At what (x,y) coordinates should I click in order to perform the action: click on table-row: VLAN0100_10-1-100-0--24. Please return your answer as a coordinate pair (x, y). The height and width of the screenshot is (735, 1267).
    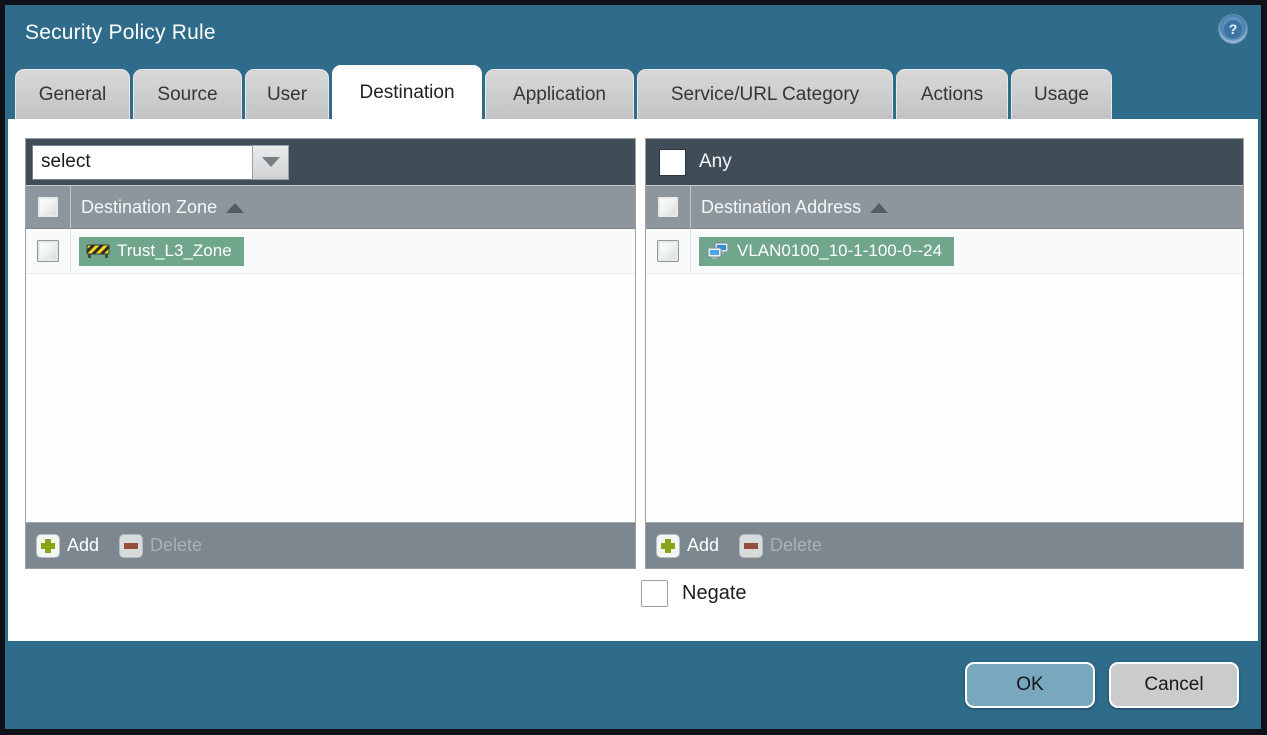
    Looking at the image, I should click on (944, 251).